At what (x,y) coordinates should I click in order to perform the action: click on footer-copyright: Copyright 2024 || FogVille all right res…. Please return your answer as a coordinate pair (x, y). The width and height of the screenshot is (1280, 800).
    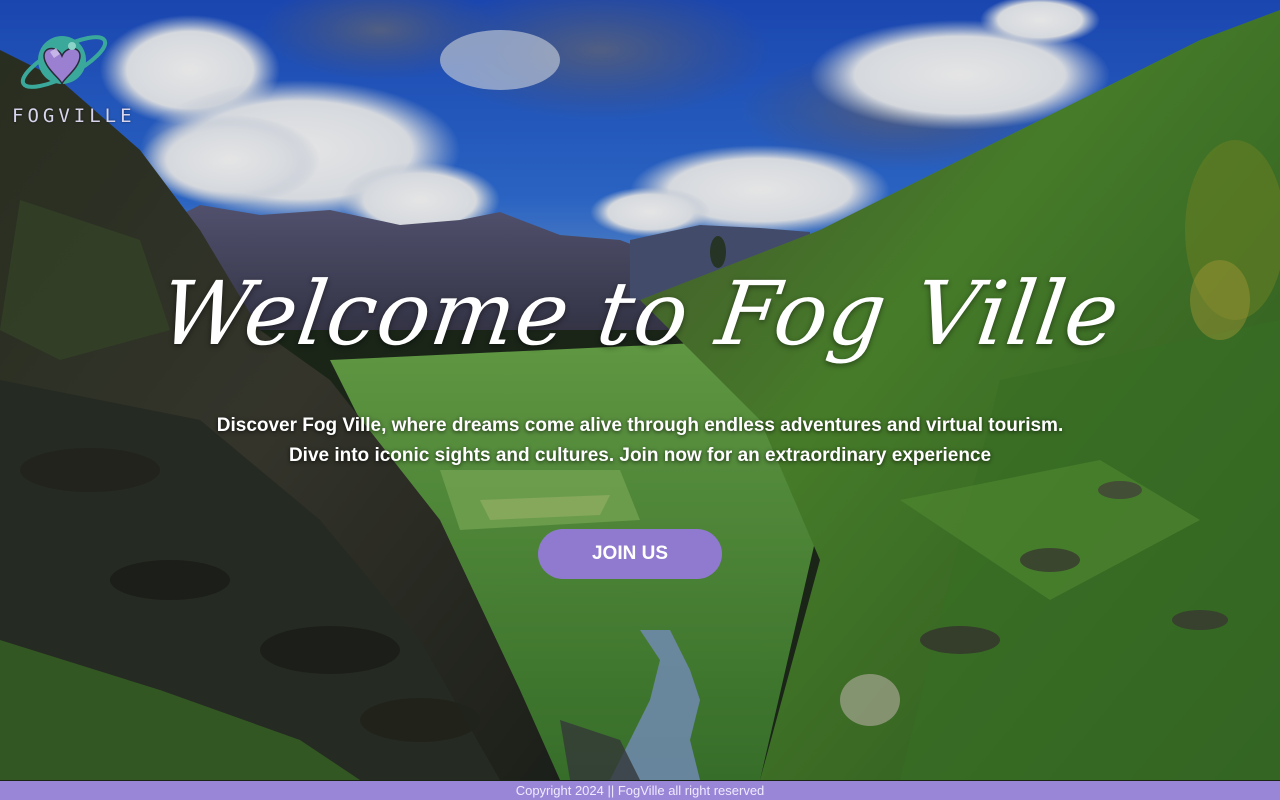
    Looking at the image, I should click on (640, 790).